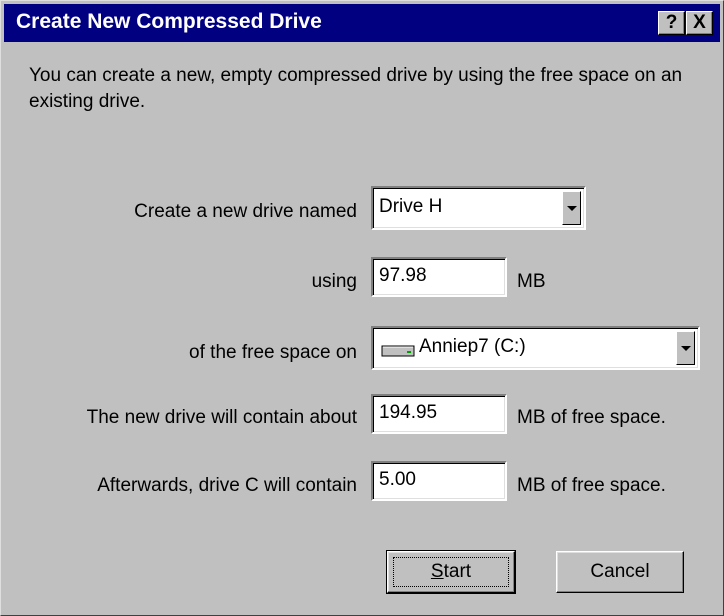  I want to click on source-drive-combo: Anniep7 (C:), so click(535, 348).